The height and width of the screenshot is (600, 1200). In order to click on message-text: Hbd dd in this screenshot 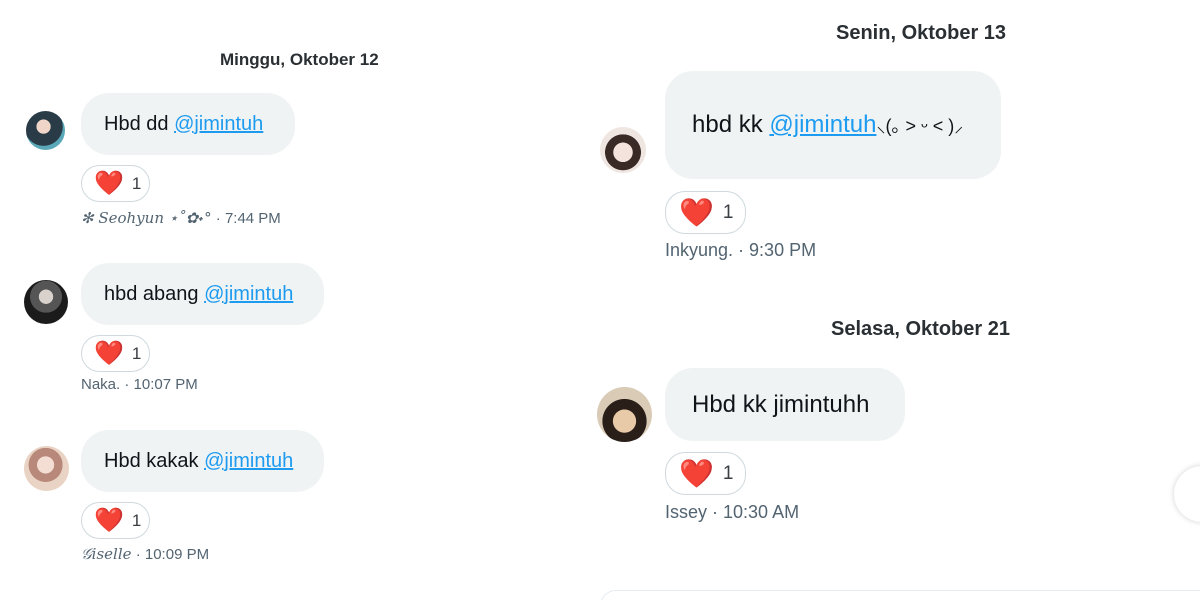, I will do `click(136, 123)`.